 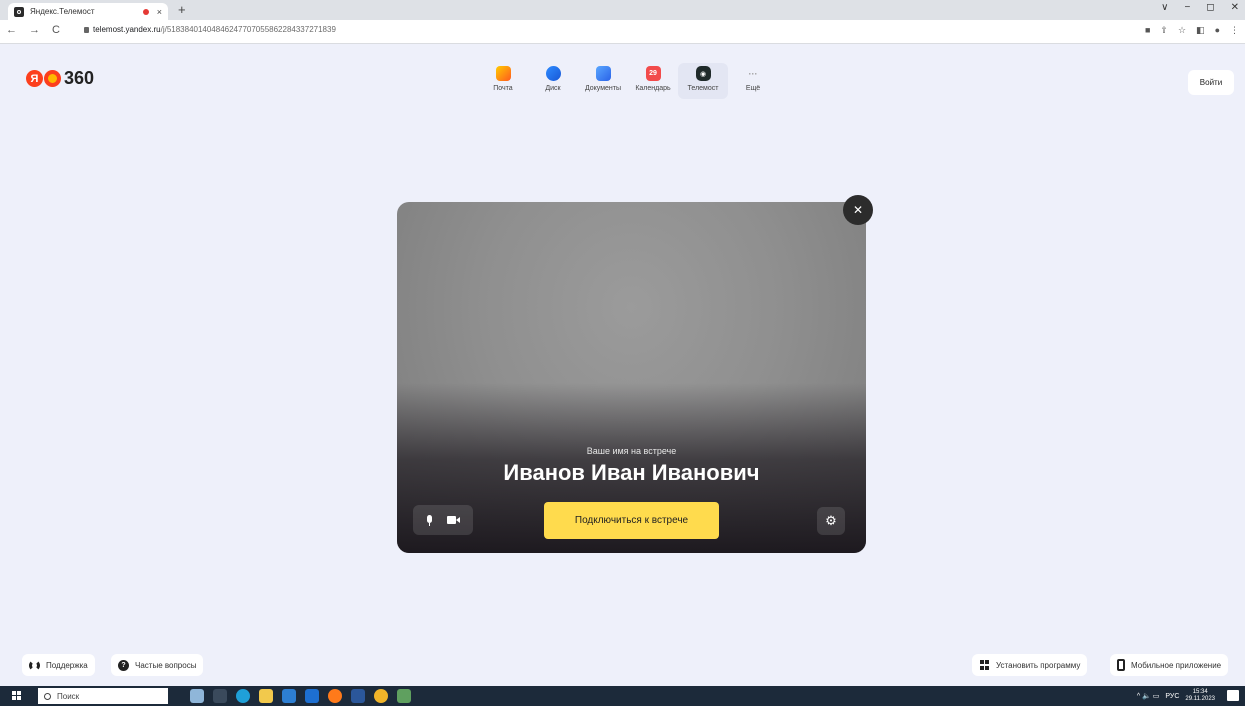 I want to click on service-label: Календарь, so click(x=653, y=88).